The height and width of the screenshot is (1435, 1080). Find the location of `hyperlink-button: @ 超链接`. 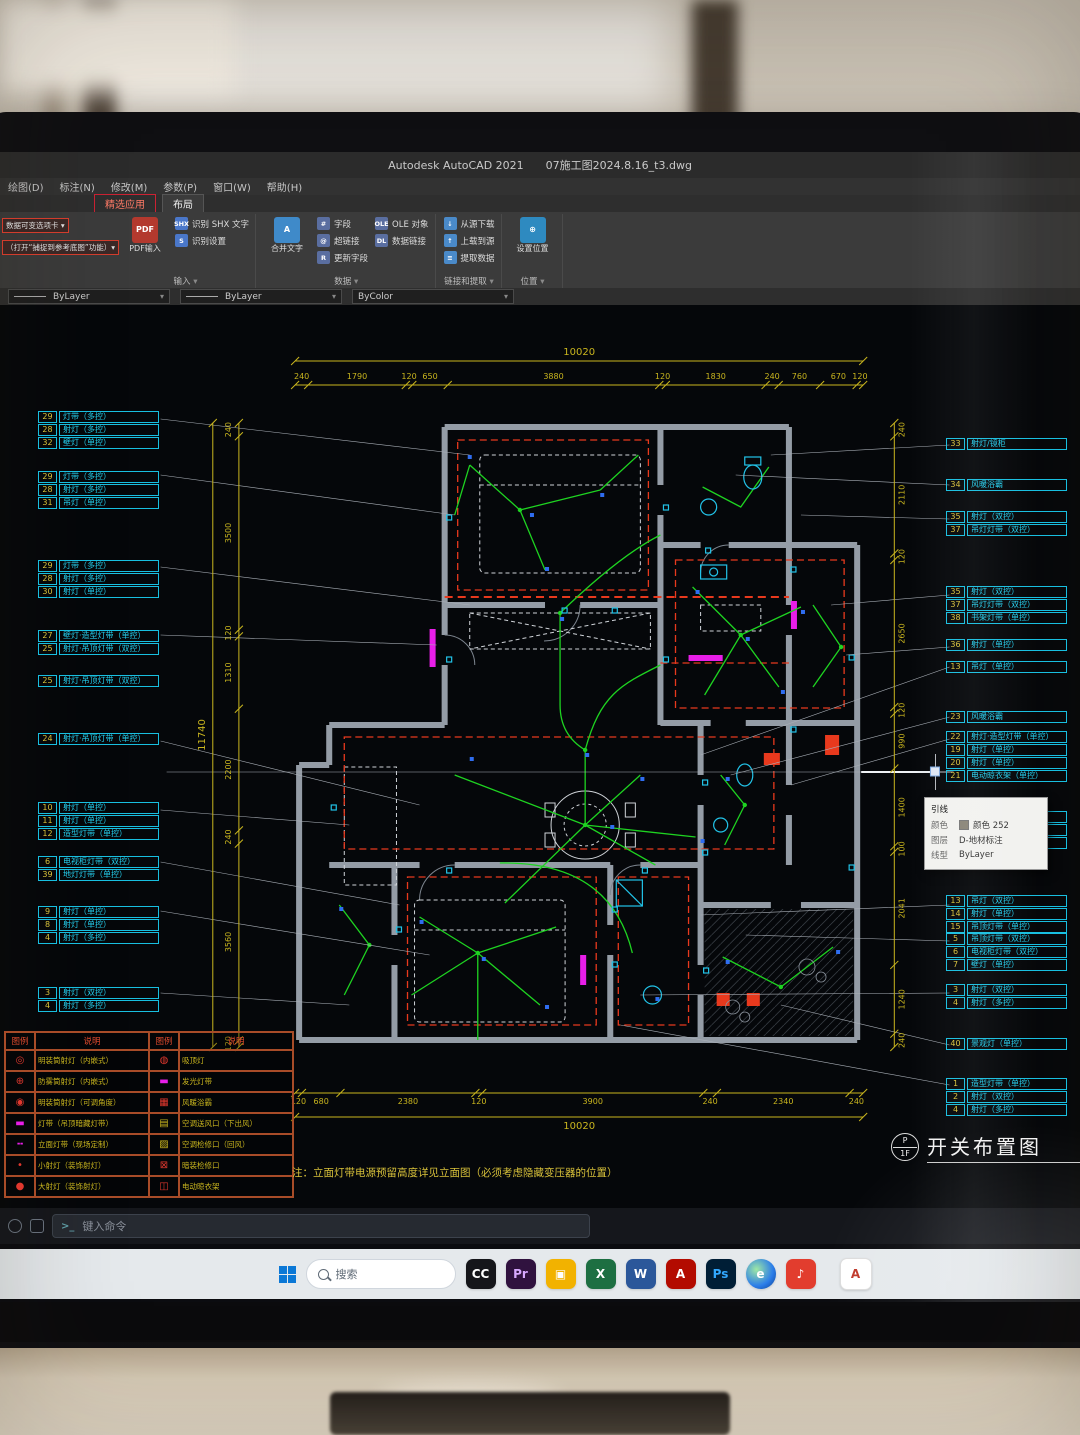

hyperlink-button: @ 超链接 is located at coordinates (342, 240).